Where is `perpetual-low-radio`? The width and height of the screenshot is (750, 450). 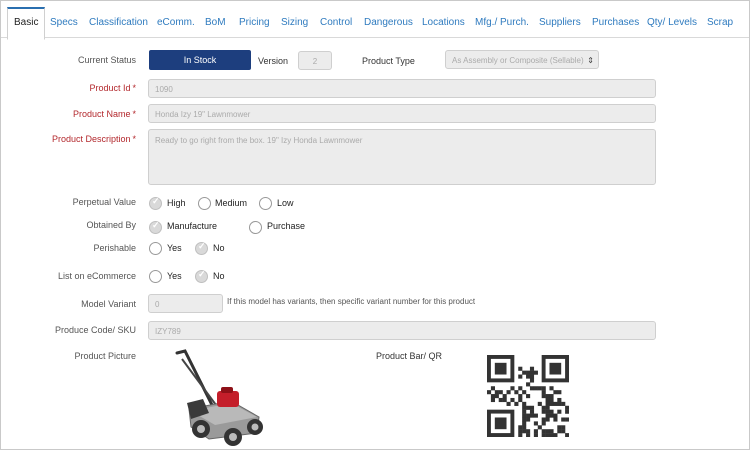 perpetual-low-radio is located at coordinates (265, 203).